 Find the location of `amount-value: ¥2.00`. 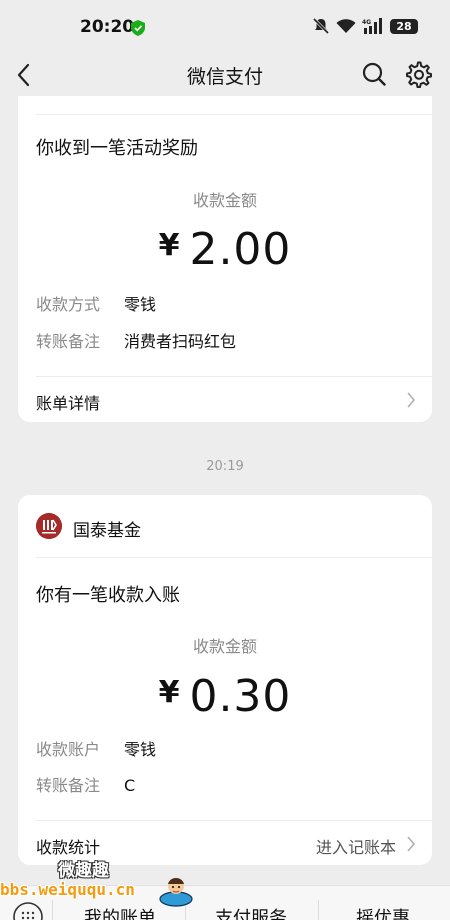

amount-value: ¥2.00 is located at coordinates (225, 249).